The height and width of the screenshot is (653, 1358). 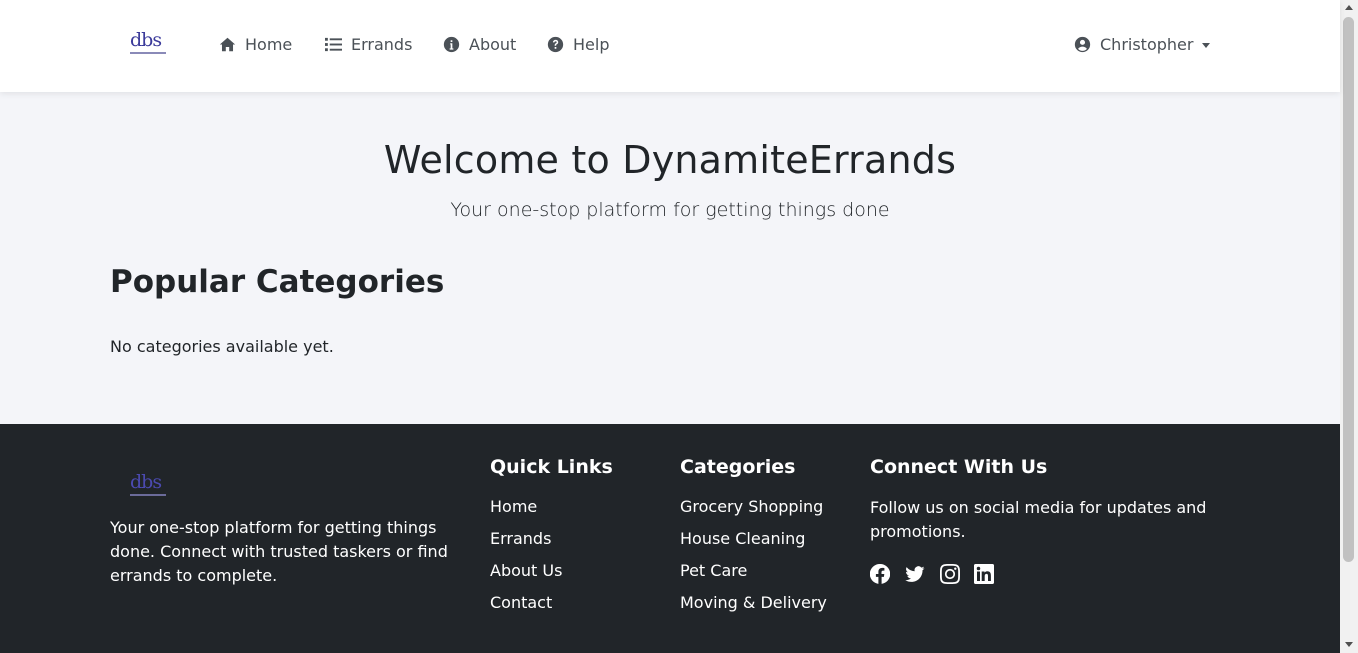 I want to click on nav-errands-link: Errands, so click(x=368, y=44).